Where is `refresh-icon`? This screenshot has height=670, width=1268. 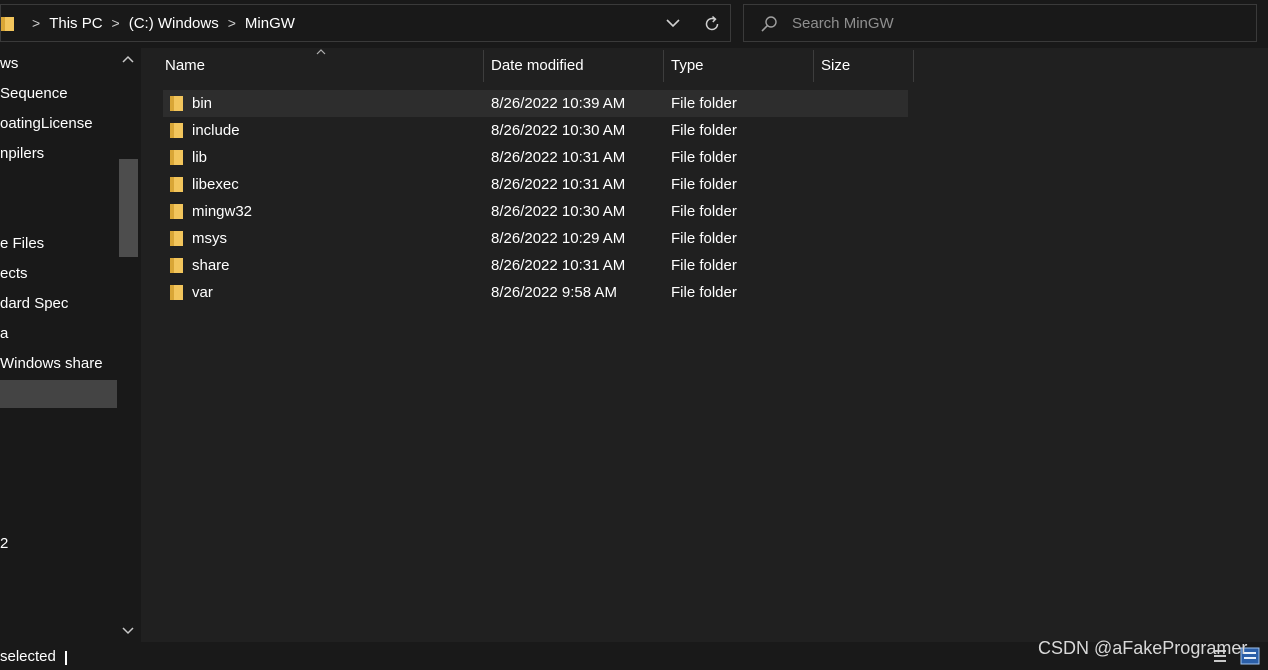
refresh-icon is located at coordinates (712, 24).